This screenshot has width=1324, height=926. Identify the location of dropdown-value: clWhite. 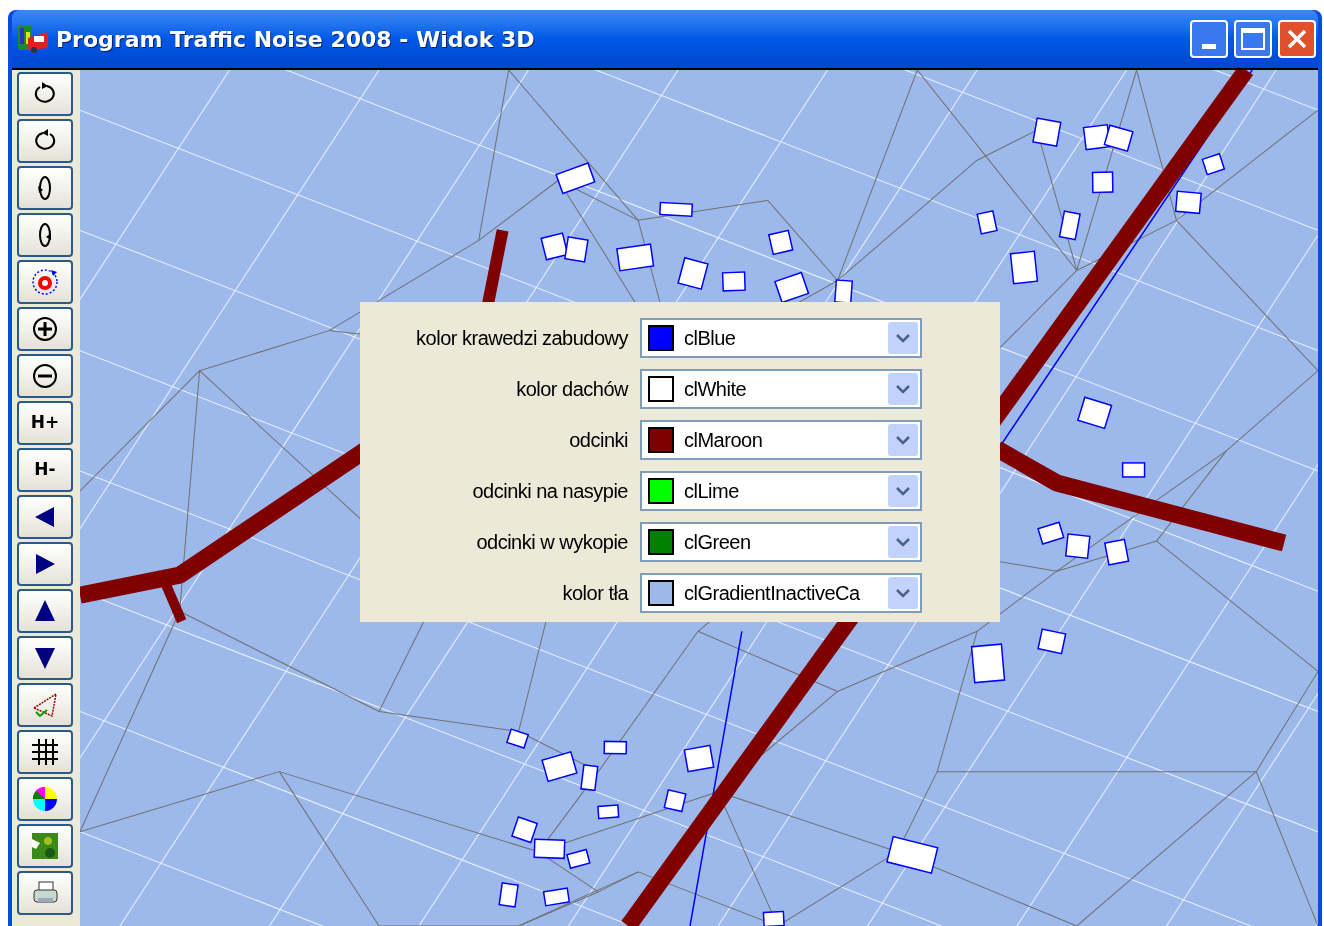
(716, 389).